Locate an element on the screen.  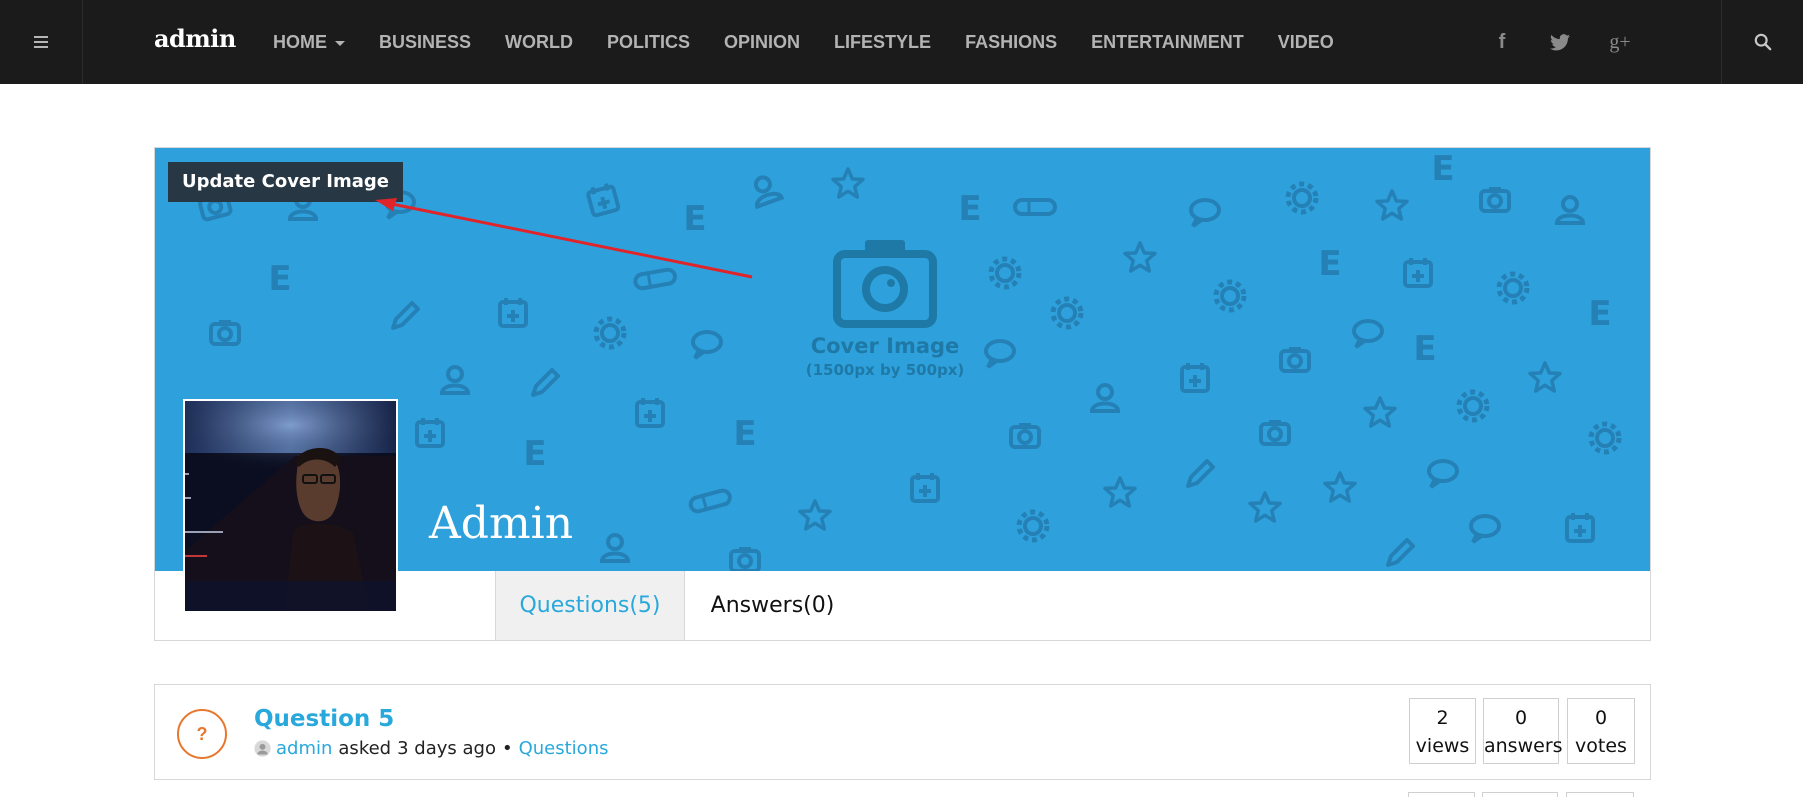
avatar is located at coordinates (290, 506).